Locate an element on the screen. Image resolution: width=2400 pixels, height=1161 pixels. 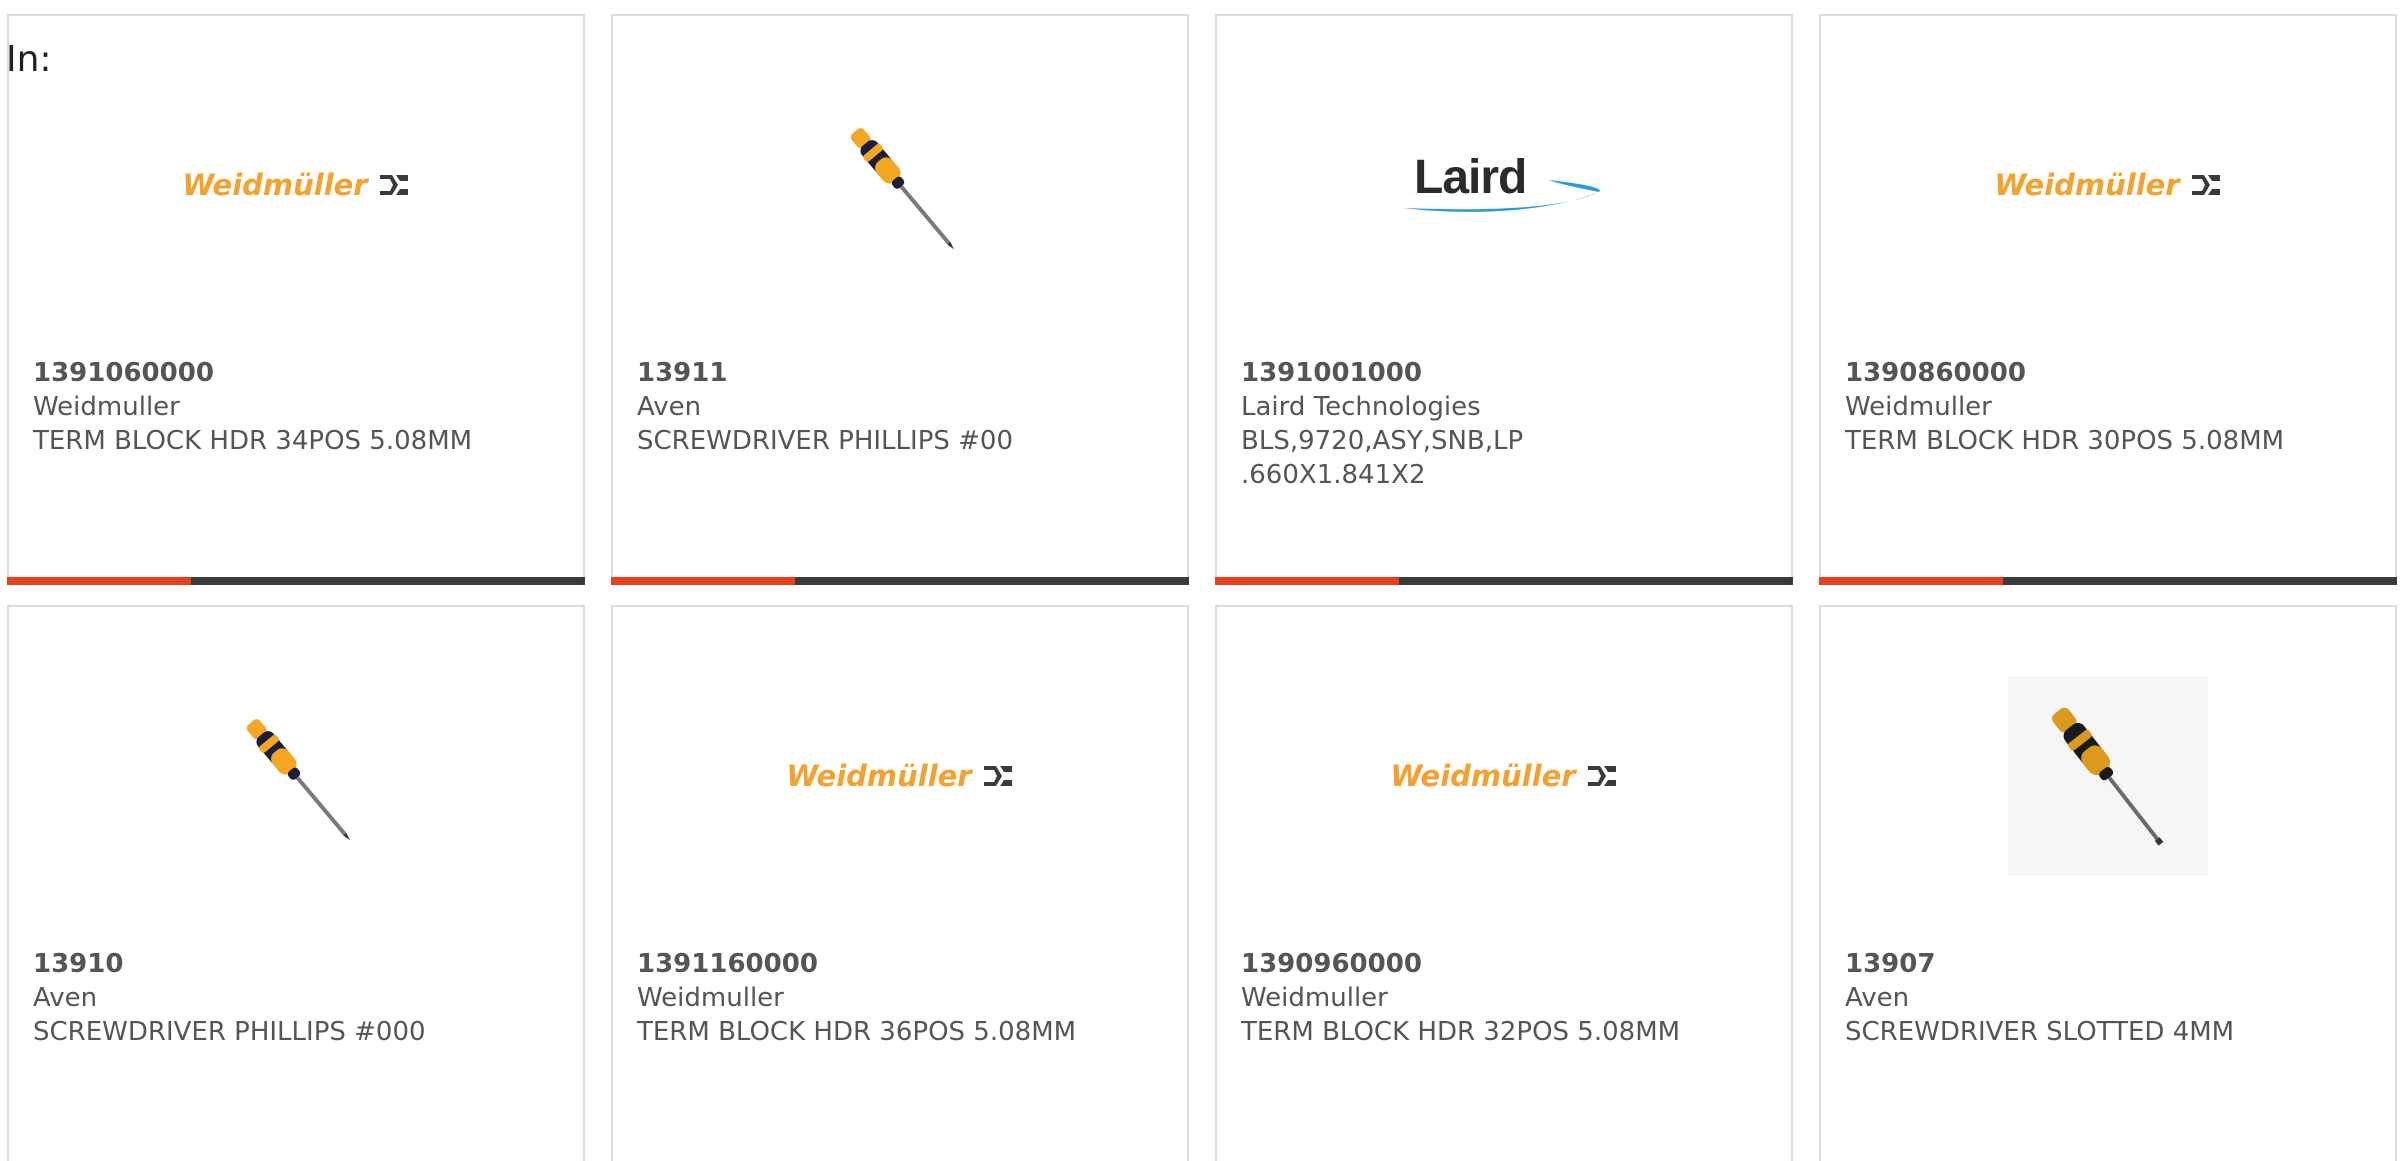
part-number: 1391160000 is located at coordinates (902, 964).